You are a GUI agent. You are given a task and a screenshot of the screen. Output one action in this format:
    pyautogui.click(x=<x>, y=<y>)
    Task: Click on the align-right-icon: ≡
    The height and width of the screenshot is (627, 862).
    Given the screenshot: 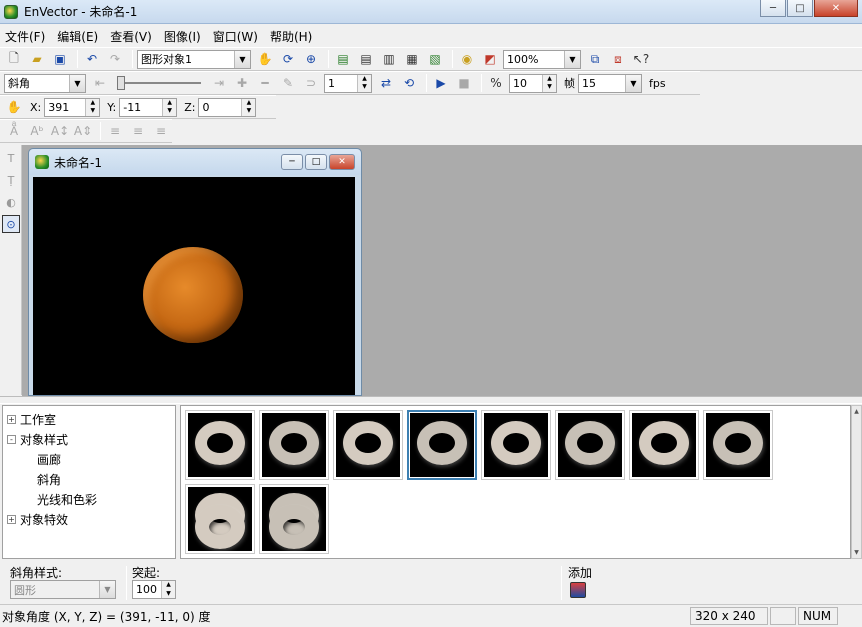 What is the action you would take?
    pyautogui.click(x=161, y=131)
    